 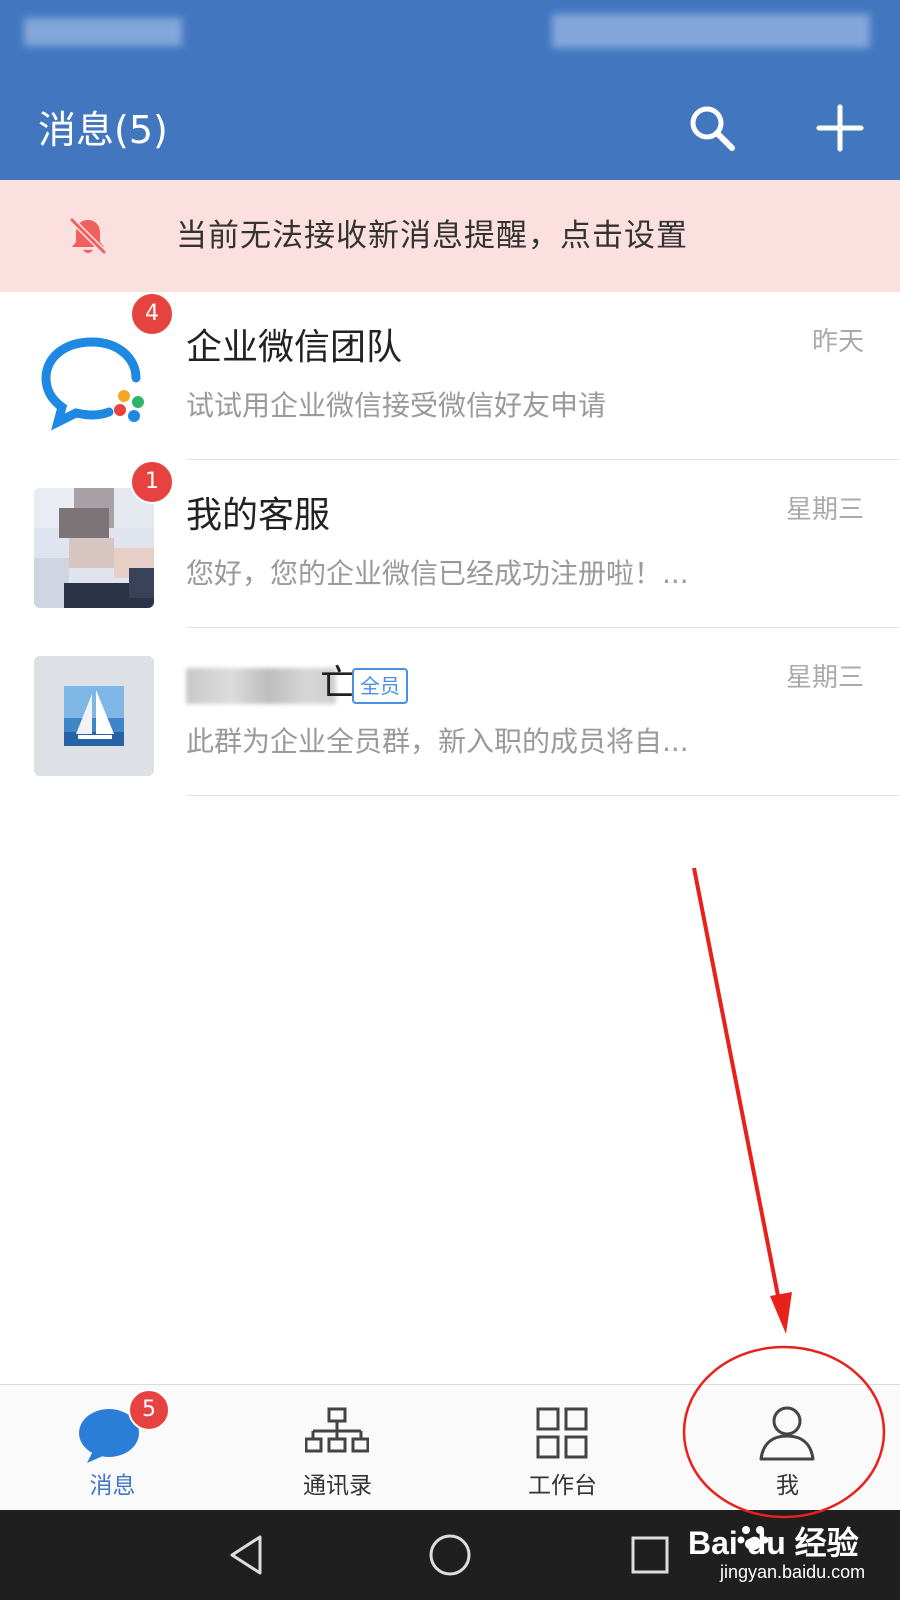 What do you see at coordinates (711, 31) in the screenshot?
I see `status-bar-right-redacted` at bounding box center [711, 31].